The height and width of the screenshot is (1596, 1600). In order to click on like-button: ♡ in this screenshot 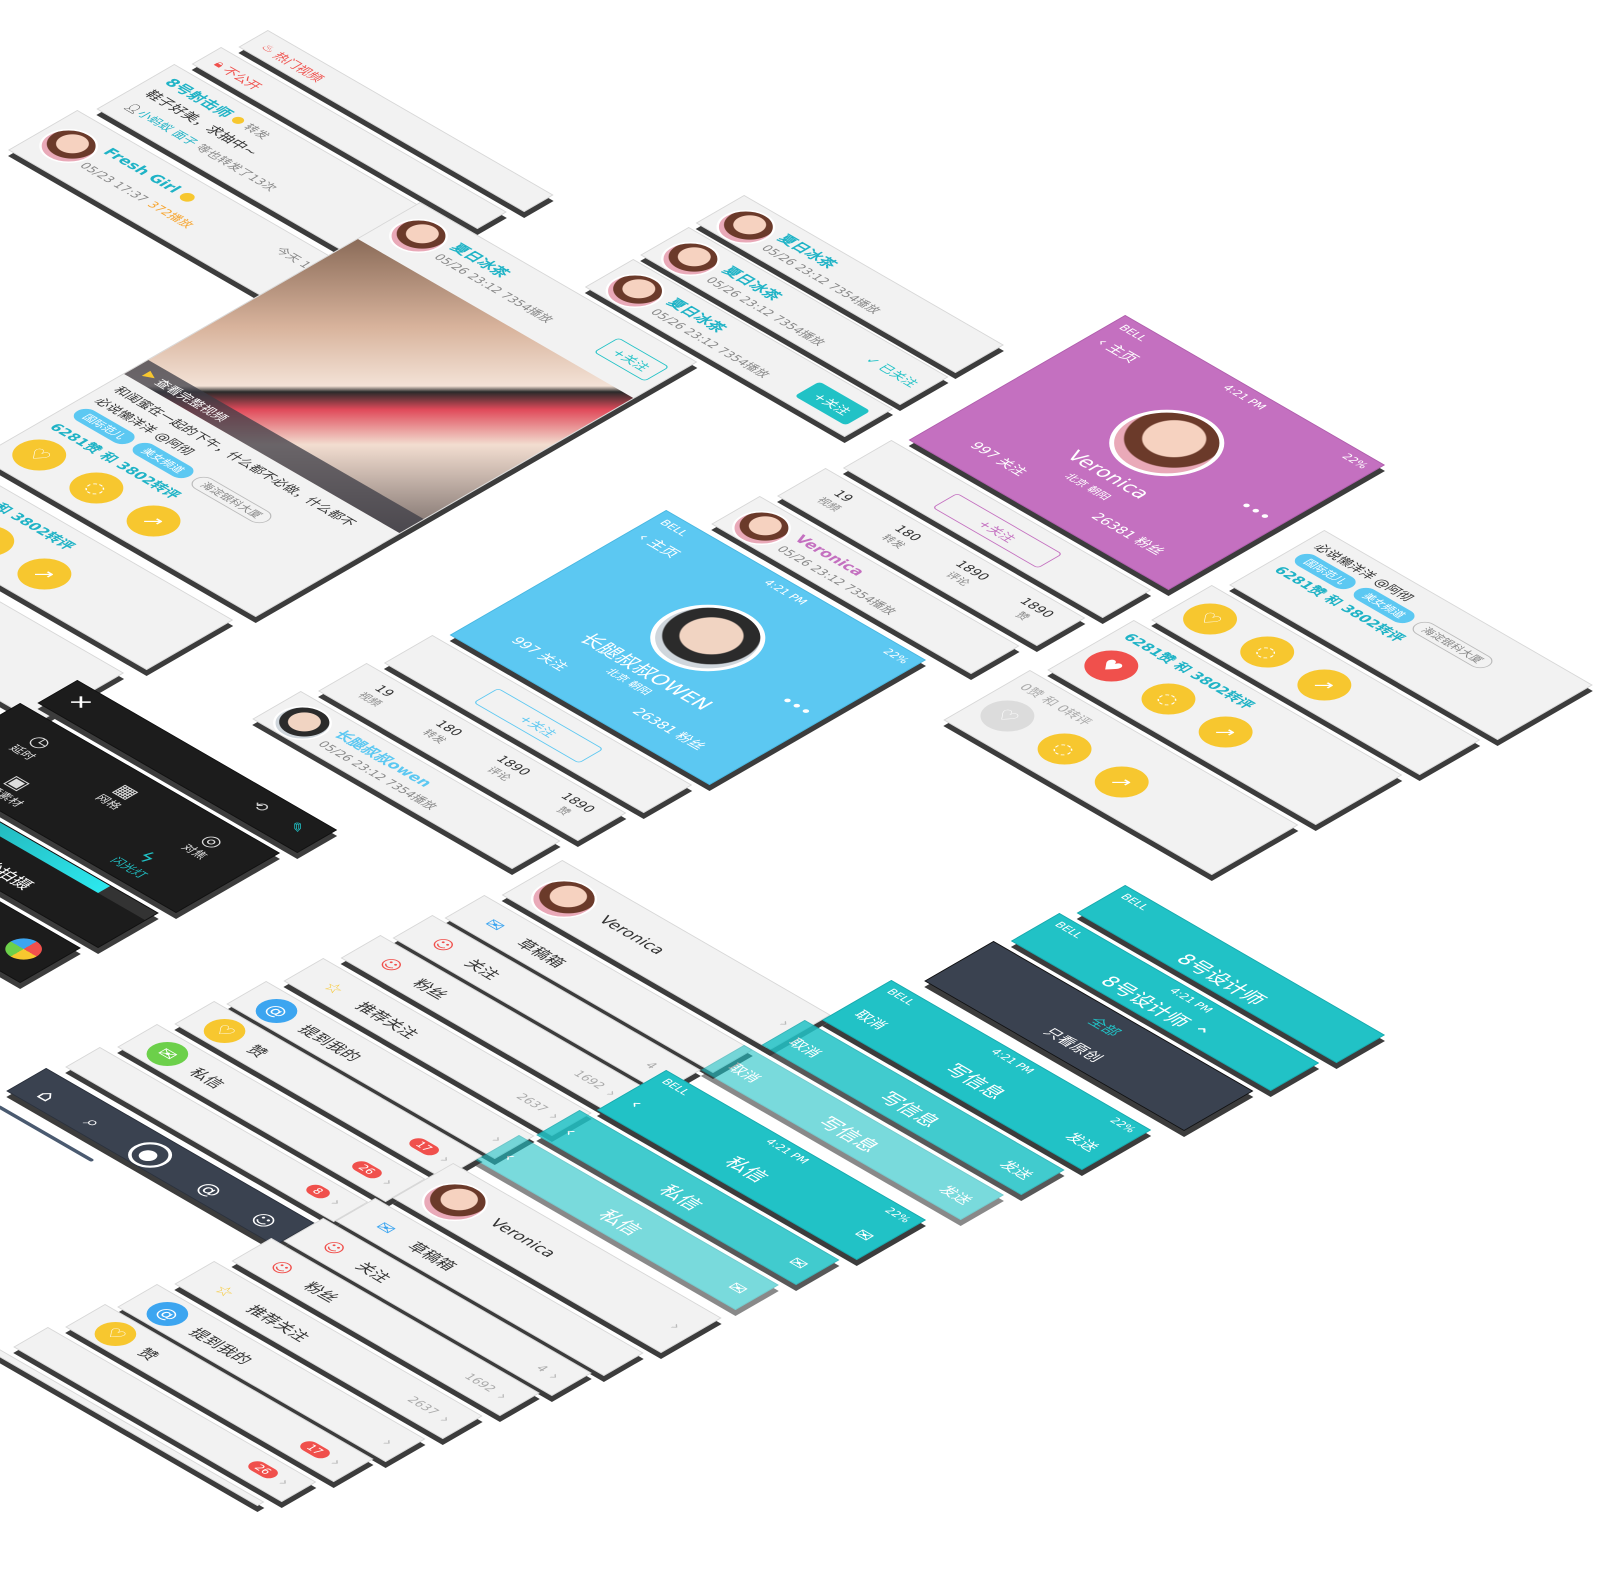, I will do `click(1210, 619)`.